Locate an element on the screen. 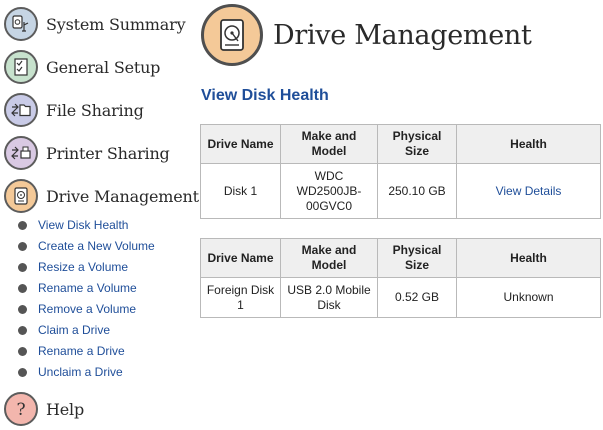 This screenshot has width=603, height=430. submenu-link: Claim a Drive is located at coordinates (74, 330).